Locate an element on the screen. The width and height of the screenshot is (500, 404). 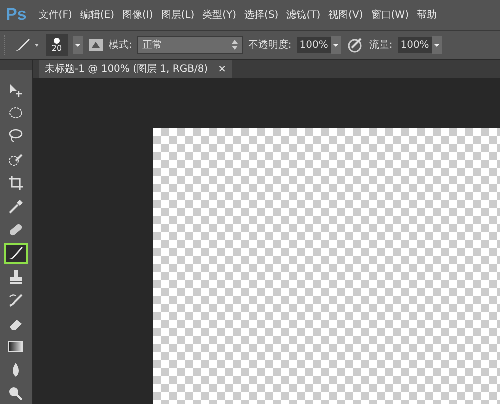
menu-item: 窗口(W) is located at coordinates (390, 15).